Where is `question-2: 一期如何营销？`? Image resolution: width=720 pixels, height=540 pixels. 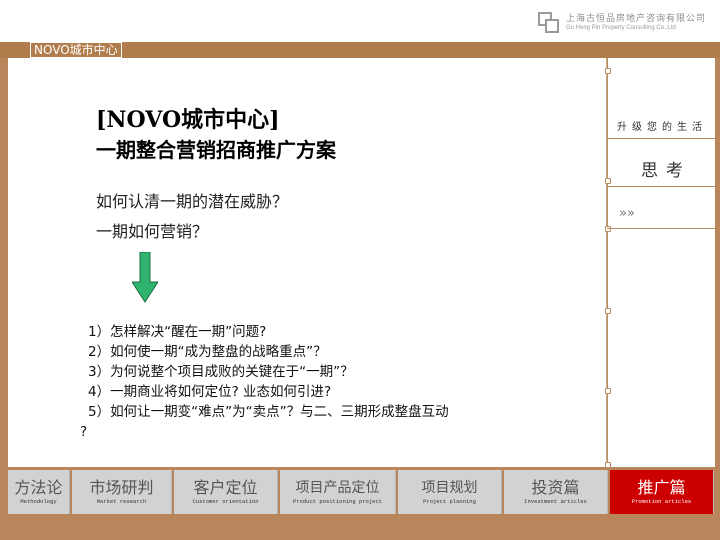
question-2: 一期如何营销？ is located at coordinates (152, 231).